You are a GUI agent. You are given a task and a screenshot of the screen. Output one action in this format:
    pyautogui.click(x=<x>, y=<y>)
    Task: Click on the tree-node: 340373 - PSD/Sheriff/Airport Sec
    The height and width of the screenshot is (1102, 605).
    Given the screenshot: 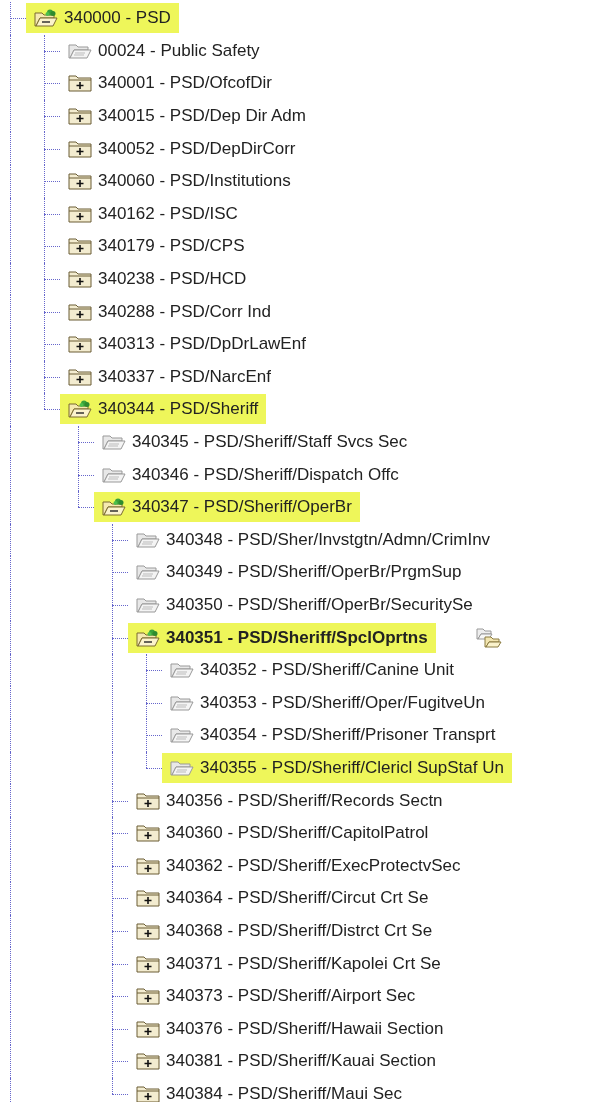 What is the action you would take?
    pyautogui.click(x=276, y=996)
    